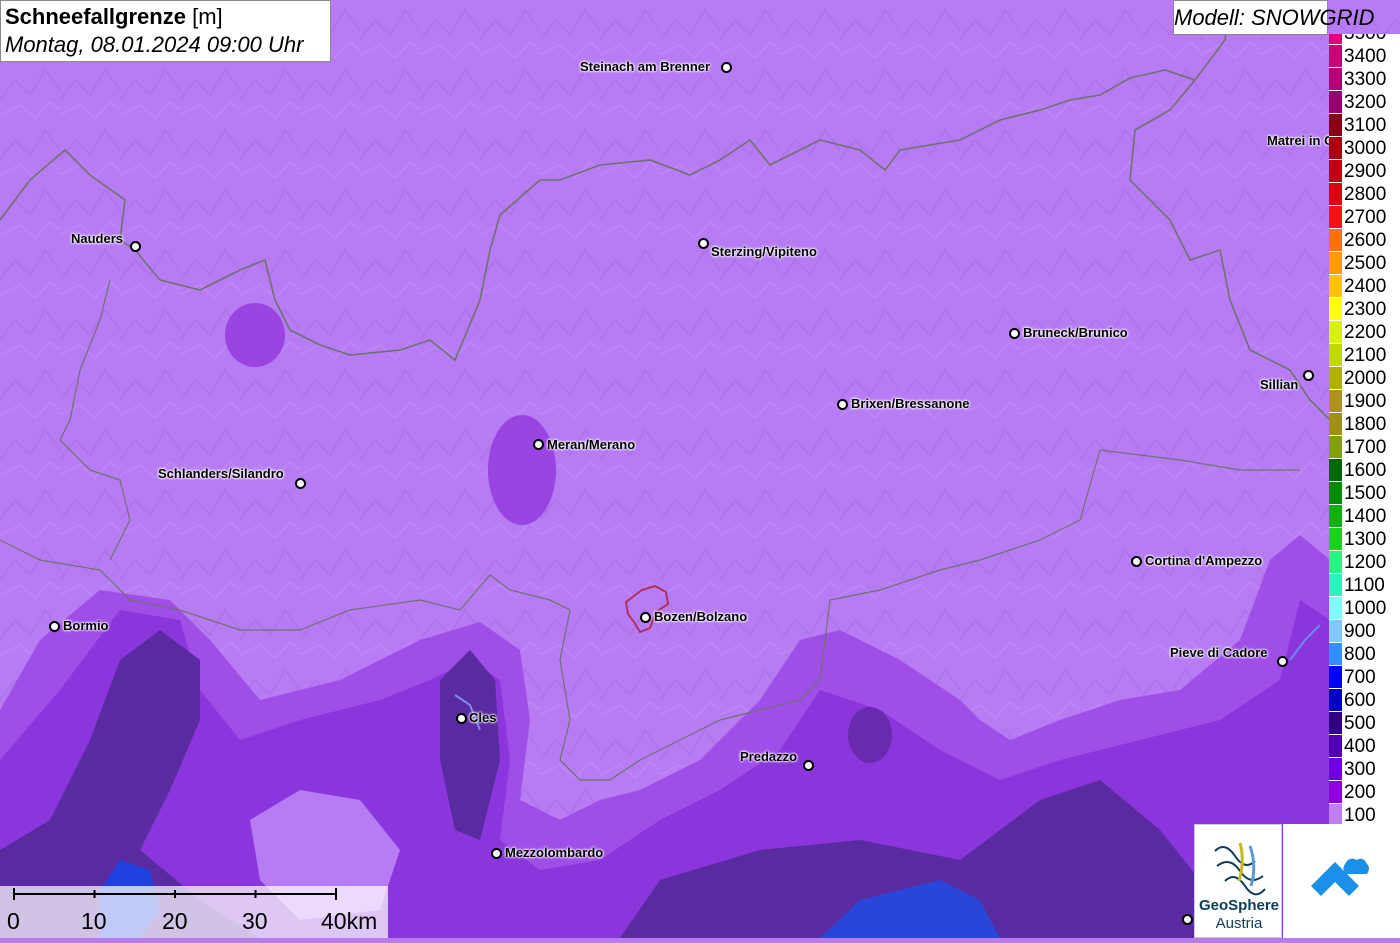  Describe the element at coordinates (1364, 401) in the screenshot. I see `legend-row-1900: 1900` at that location.